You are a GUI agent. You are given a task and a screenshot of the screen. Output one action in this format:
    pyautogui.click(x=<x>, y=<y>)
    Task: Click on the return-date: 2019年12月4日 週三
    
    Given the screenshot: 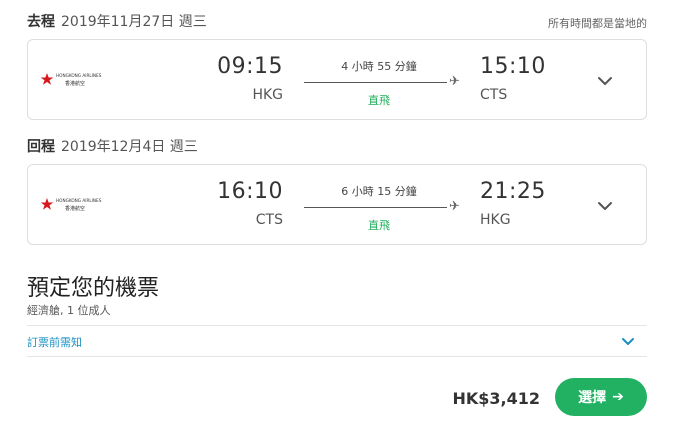 What is the action you would take?
    pyautogui.click(x=129, y=147)
    